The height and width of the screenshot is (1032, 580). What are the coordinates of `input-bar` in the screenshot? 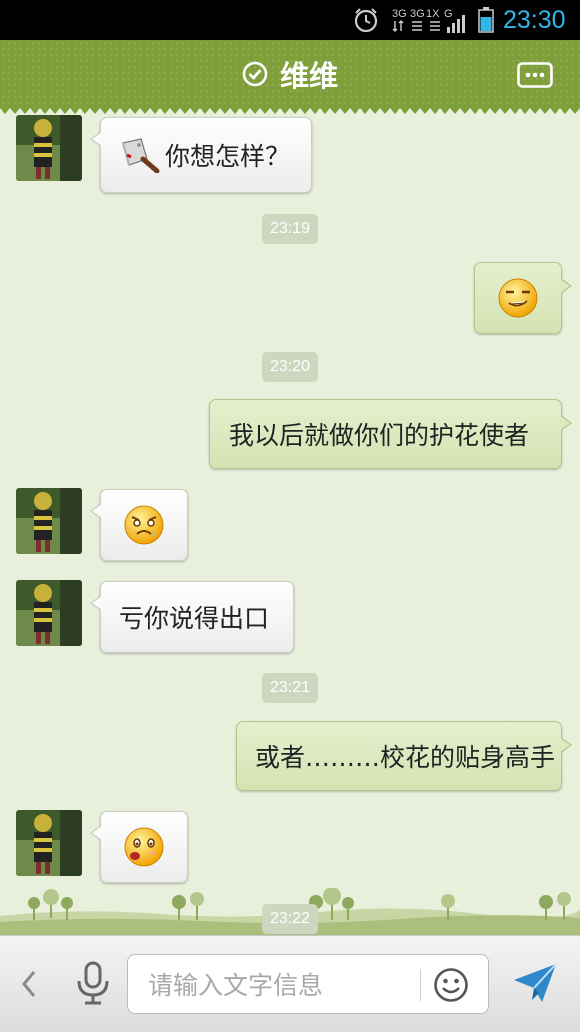 It's located at (290, 983).